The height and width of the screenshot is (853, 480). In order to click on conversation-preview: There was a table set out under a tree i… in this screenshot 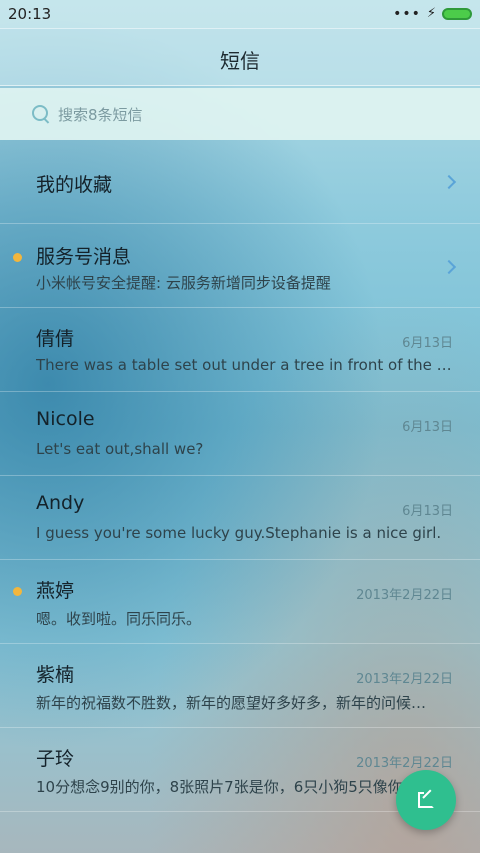, I will do `click(244, 365)`.